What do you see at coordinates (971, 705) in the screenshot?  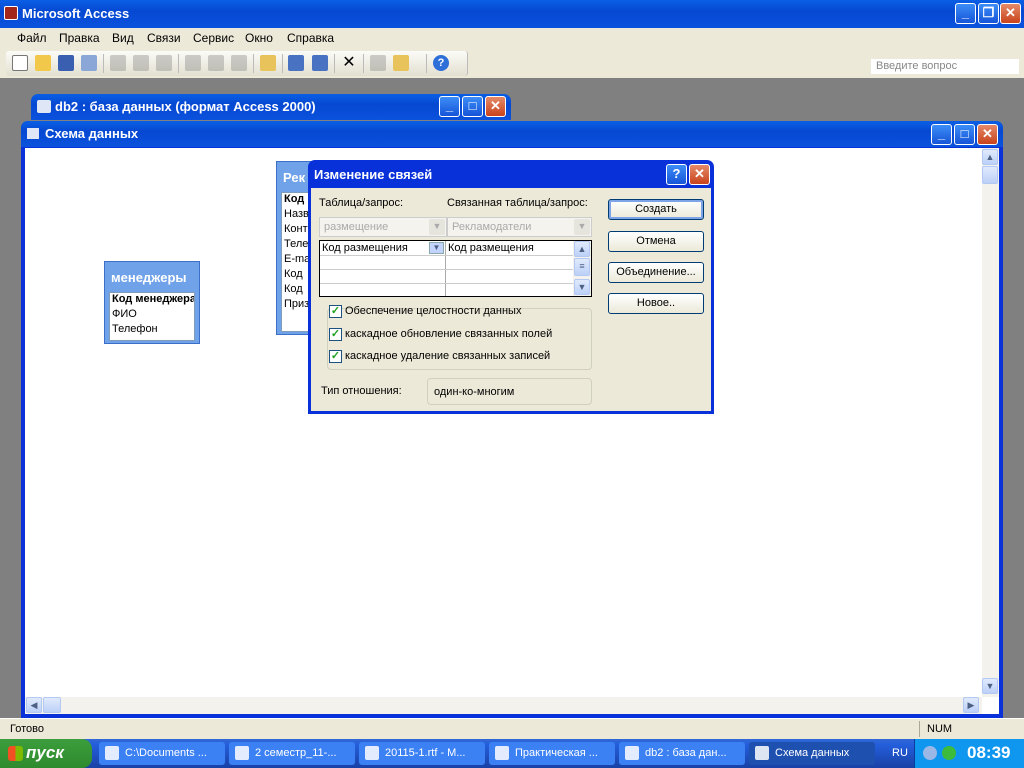 I see `scroll-right-icon: ▶` at bounding box center [971, 705].